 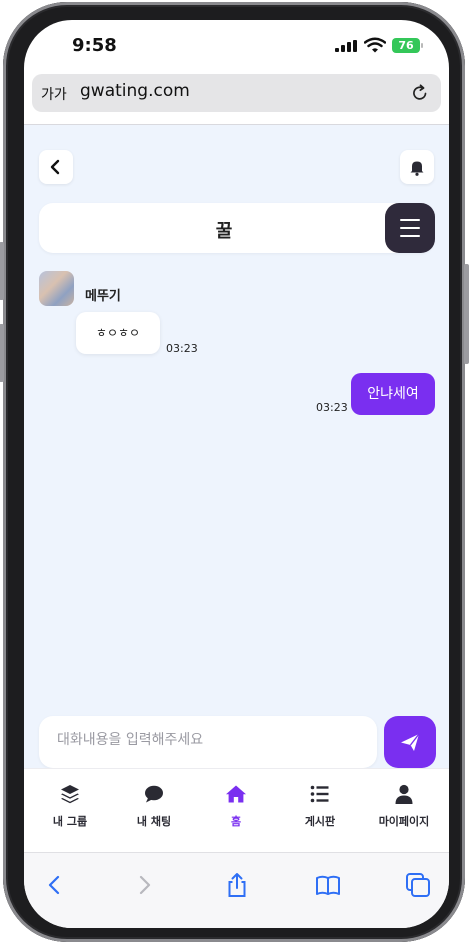 I want to click on outgoing-message-bubble: 안냐세여, so click(x=393, y=394).